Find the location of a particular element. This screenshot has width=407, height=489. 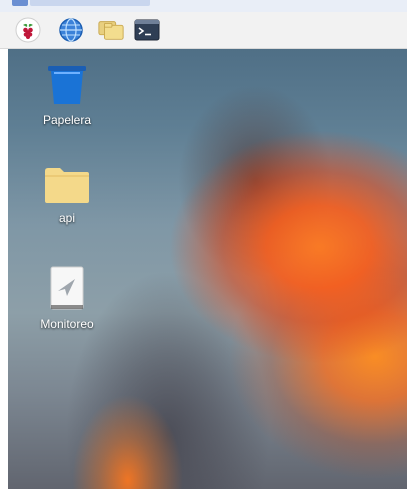

terminal-button is located at coordinates (147, 30).